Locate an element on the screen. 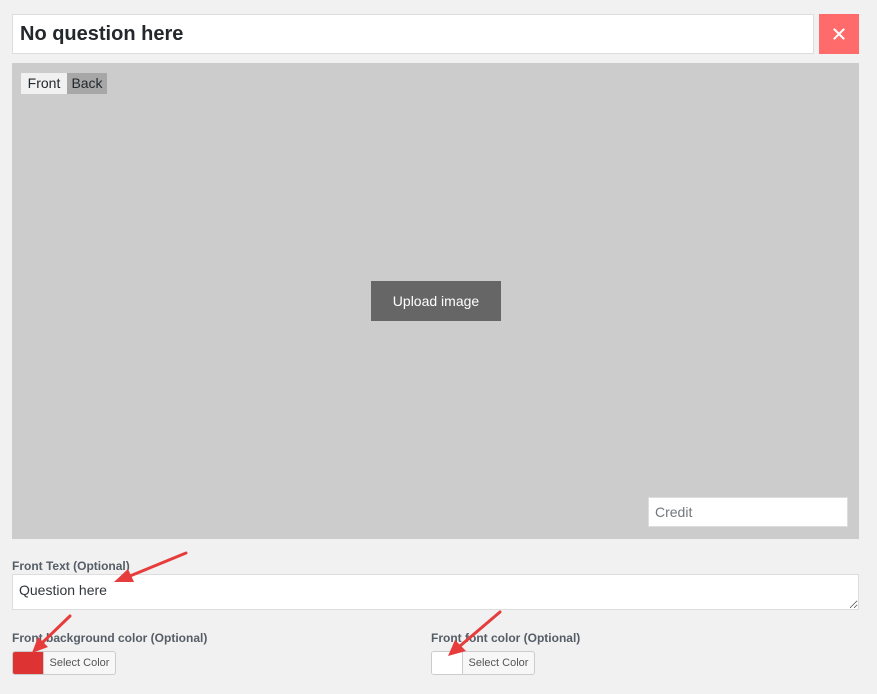  front-text-label: Front Text (Optional) is located at coordinates (71, 566).